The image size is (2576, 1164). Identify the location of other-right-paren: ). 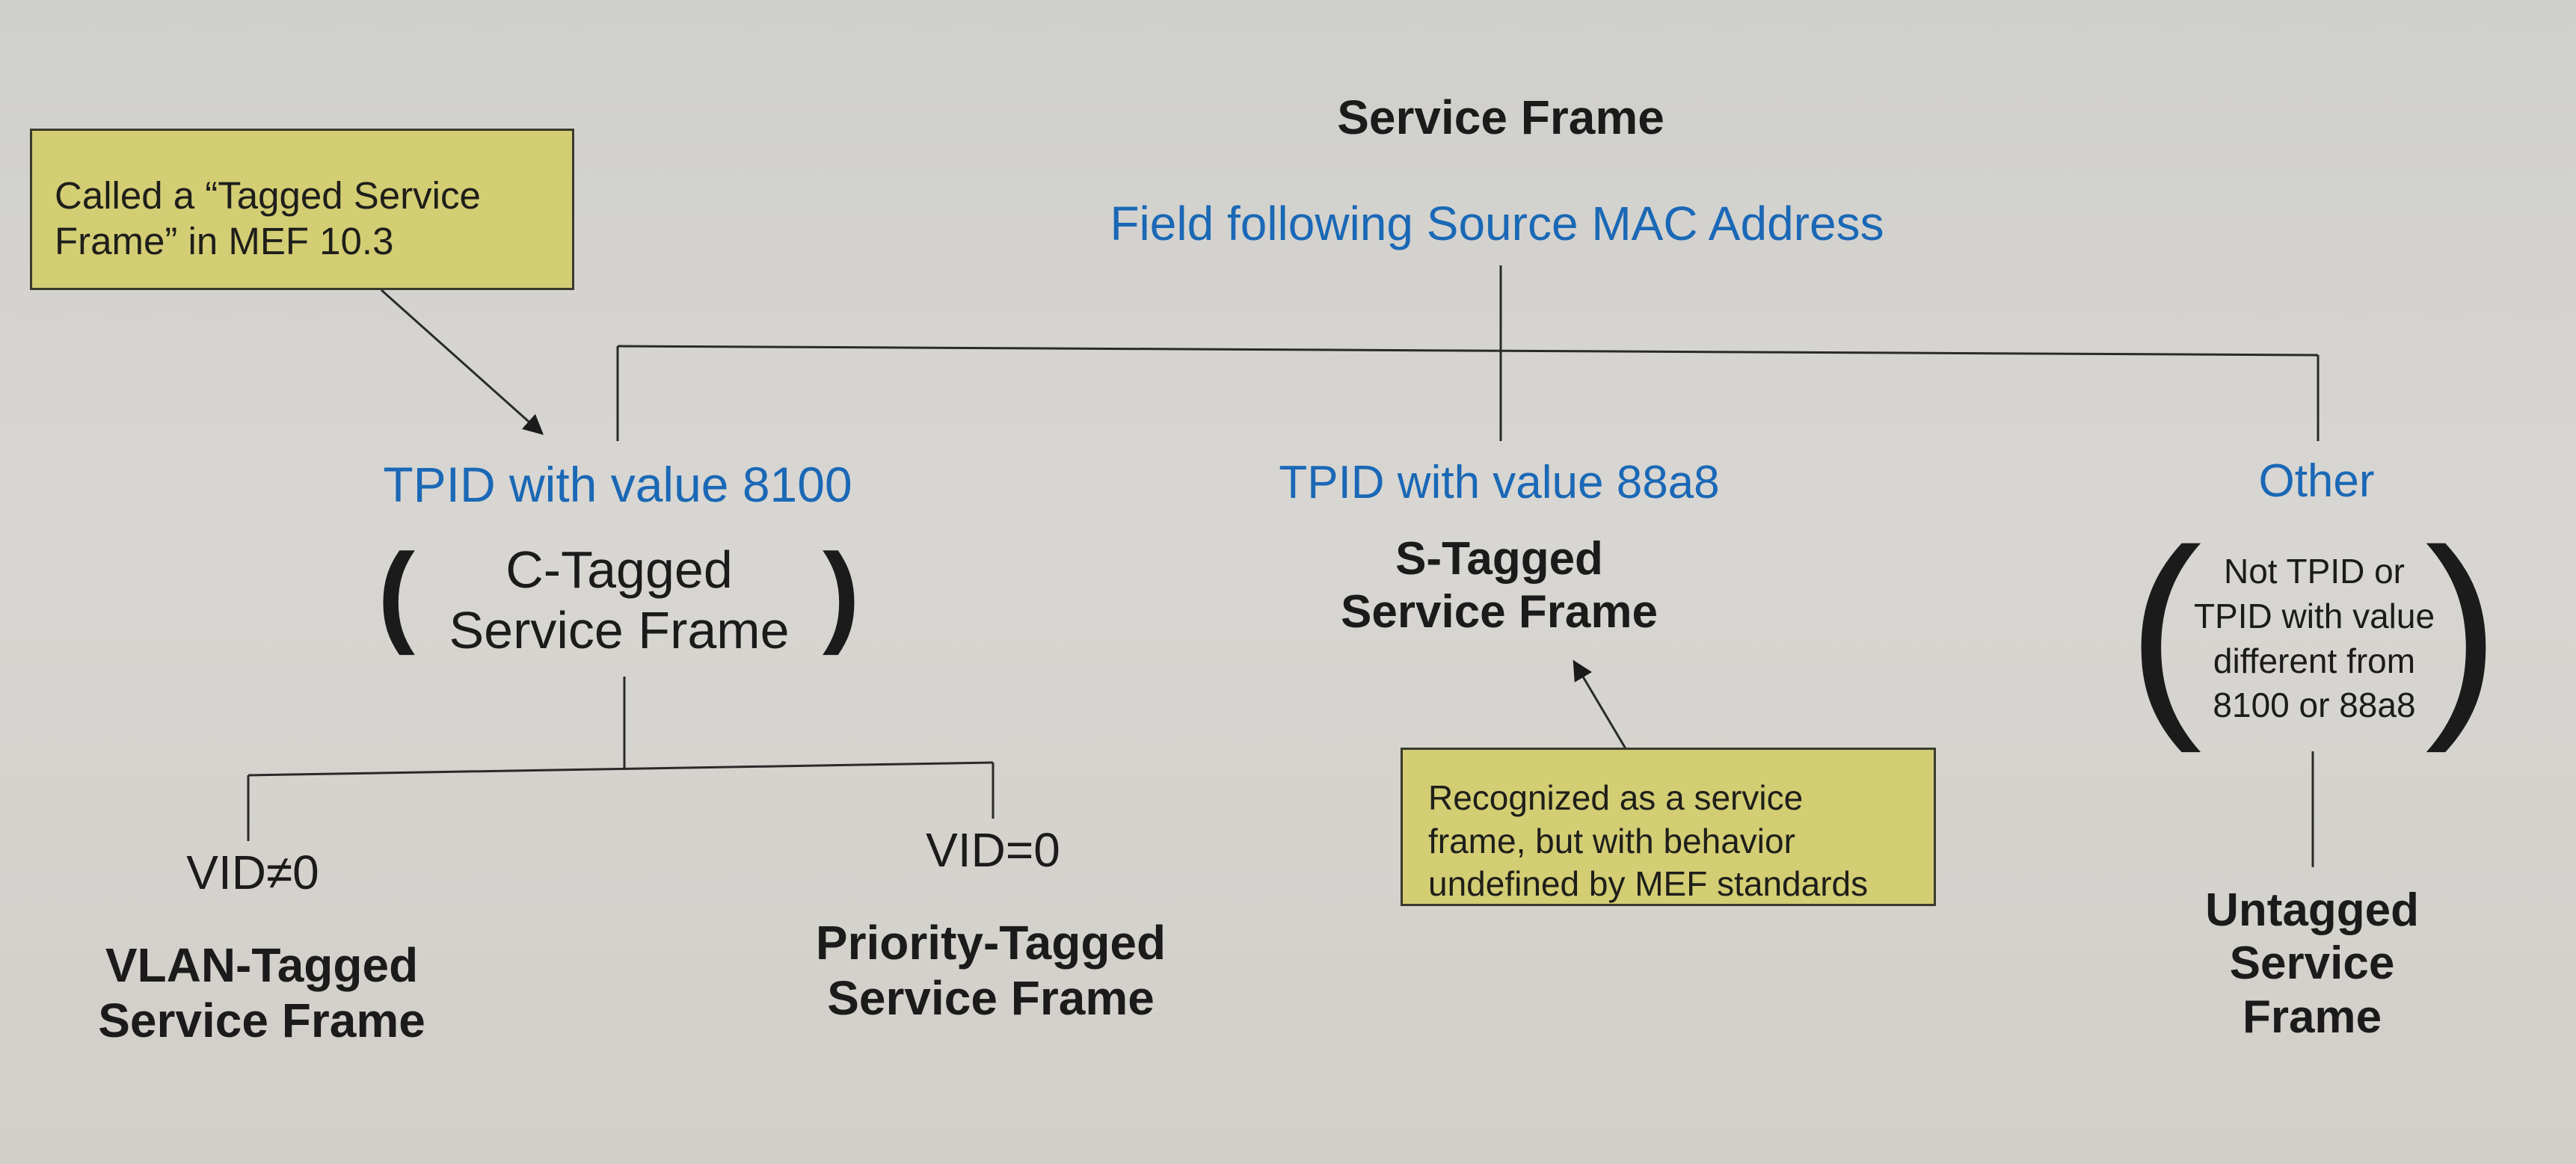
(2462, 628).